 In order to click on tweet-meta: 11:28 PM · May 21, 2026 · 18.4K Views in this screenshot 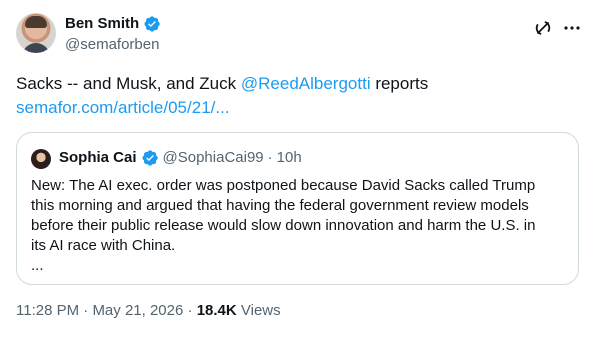, I will do `click(148, 311)`.